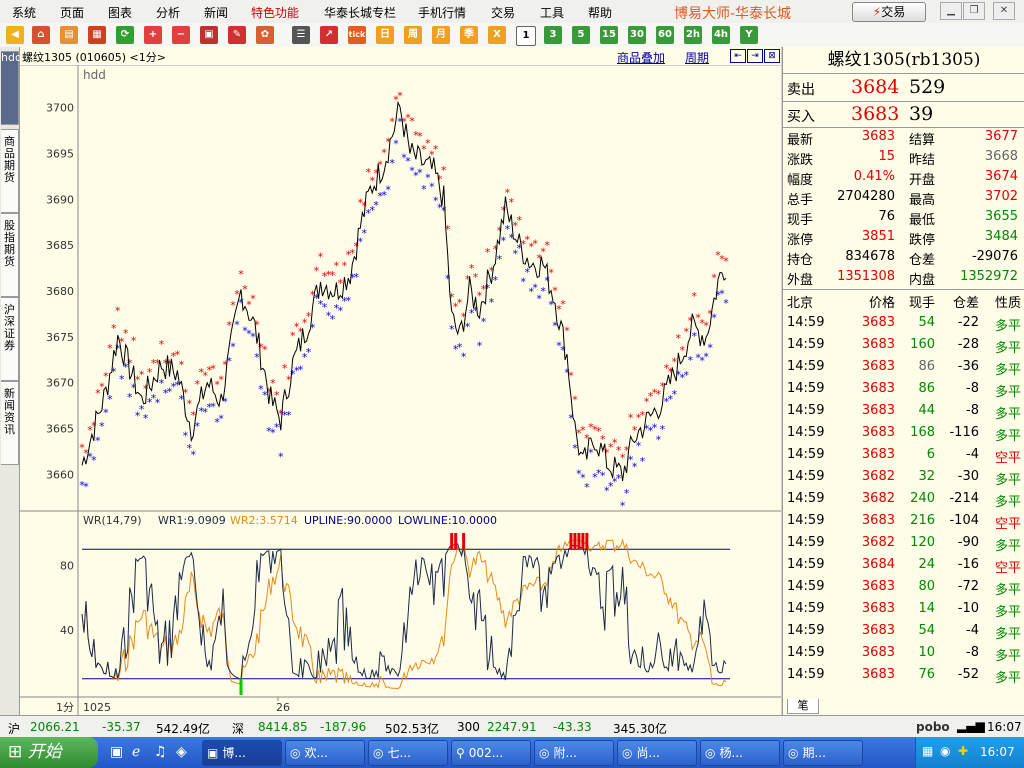 This screenshot has width=1024, height=768. What do you see at coordinates (721, 35) in the screenshot?
I see `period-4h-button: 4h` at bounding box center [721, 35].